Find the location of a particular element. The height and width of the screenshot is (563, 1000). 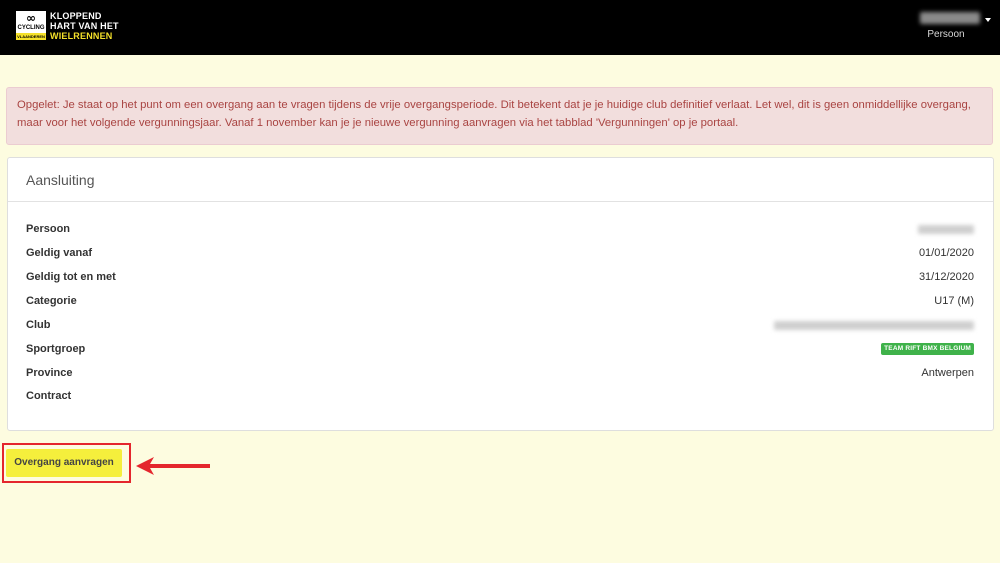

detail-value: 31/12/2020 is located at coordinates (946, 277).